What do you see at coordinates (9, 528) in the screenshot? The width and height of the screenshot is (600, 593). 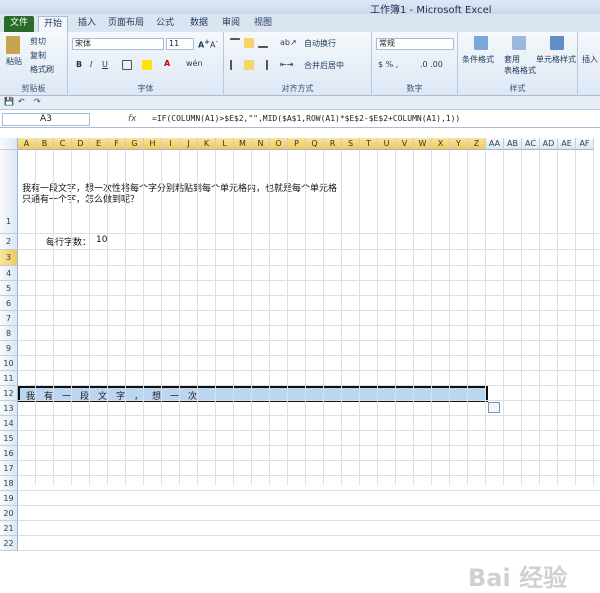 I see `row-header-21: 21` at bounding box center [9, 528].